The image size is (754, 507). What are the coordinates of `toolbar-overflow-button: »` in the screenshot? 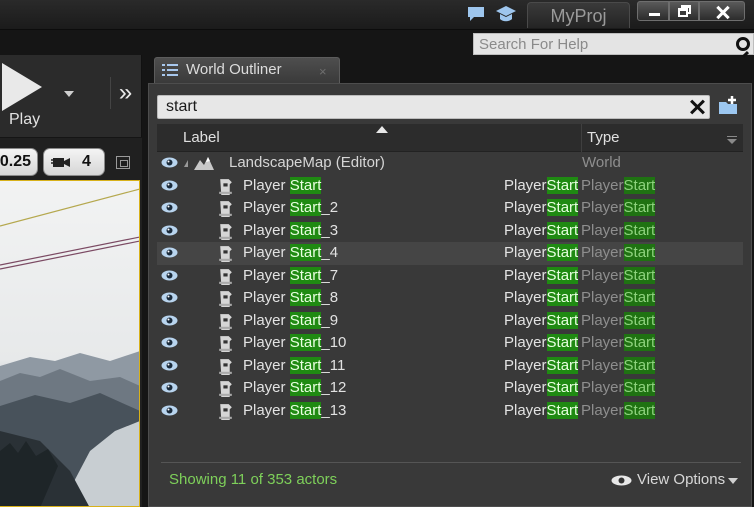 It's located at (125, 93).